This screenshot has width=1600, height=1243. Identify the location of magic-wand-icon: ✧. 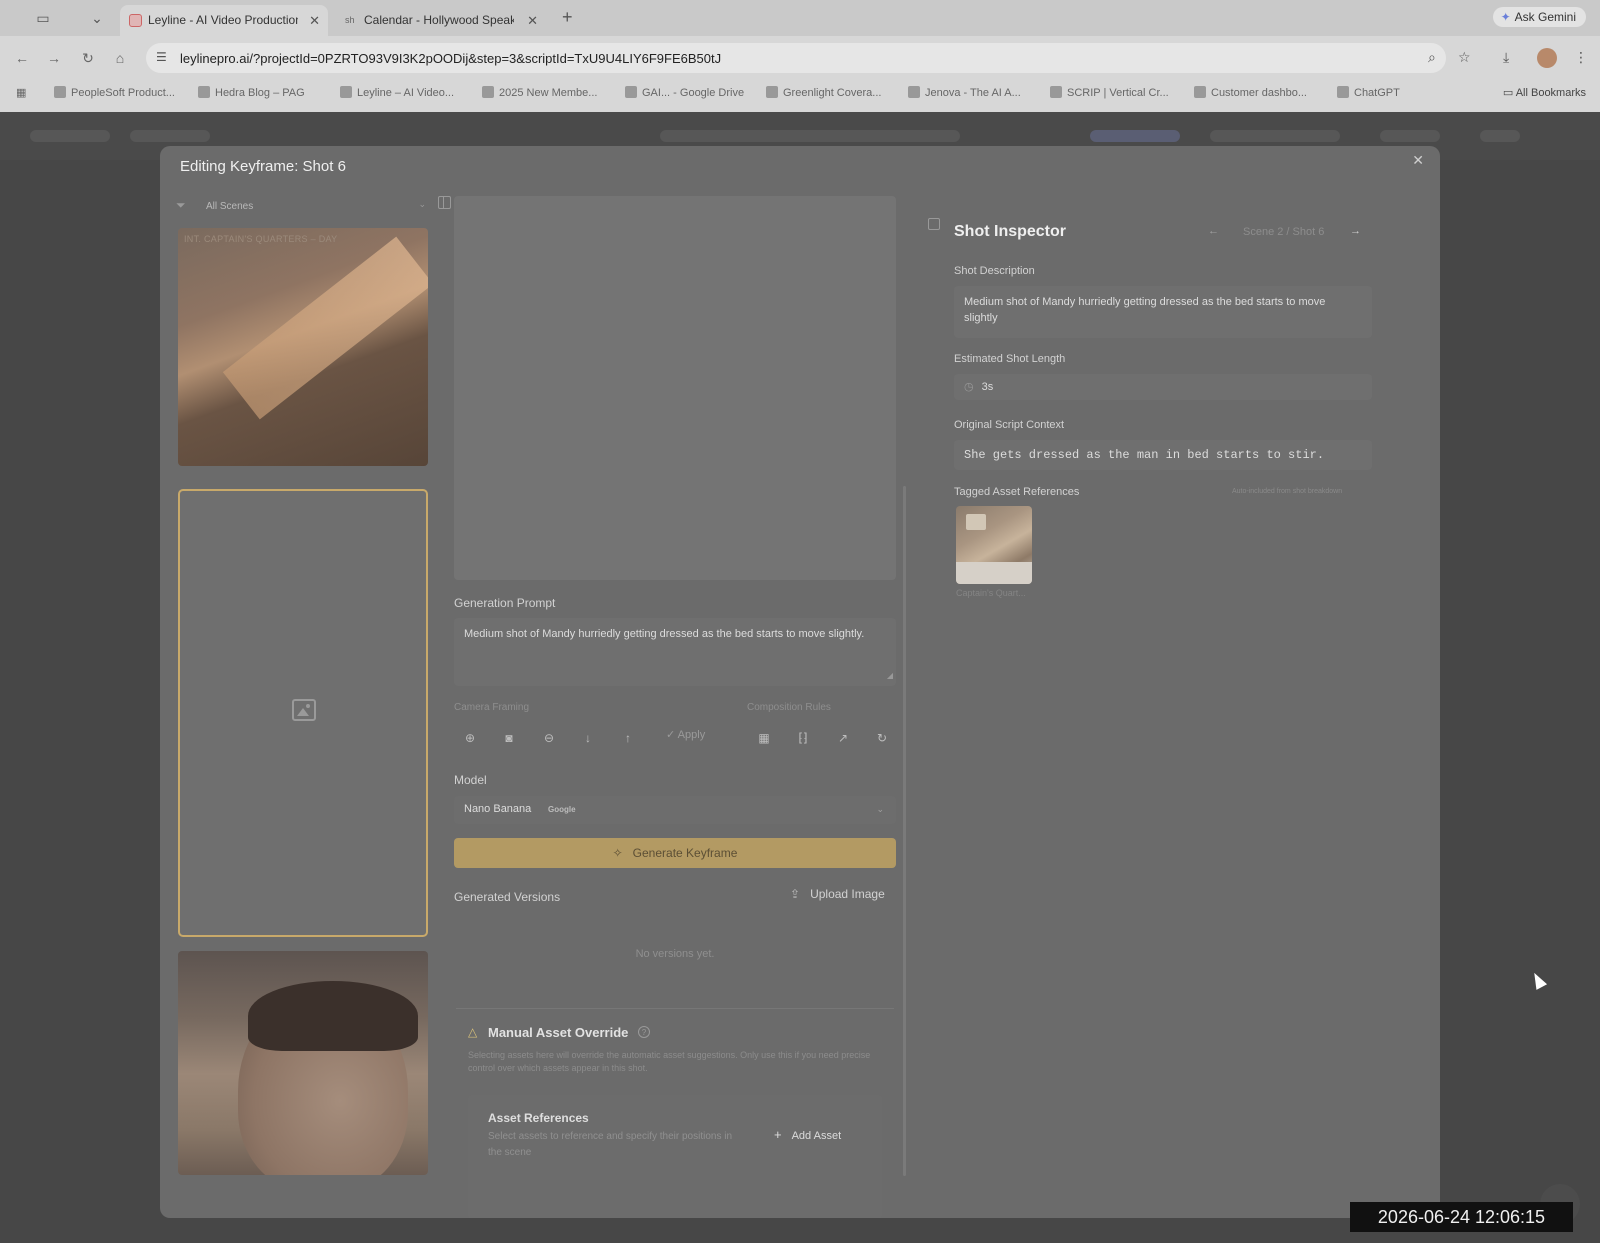
(617, 853).